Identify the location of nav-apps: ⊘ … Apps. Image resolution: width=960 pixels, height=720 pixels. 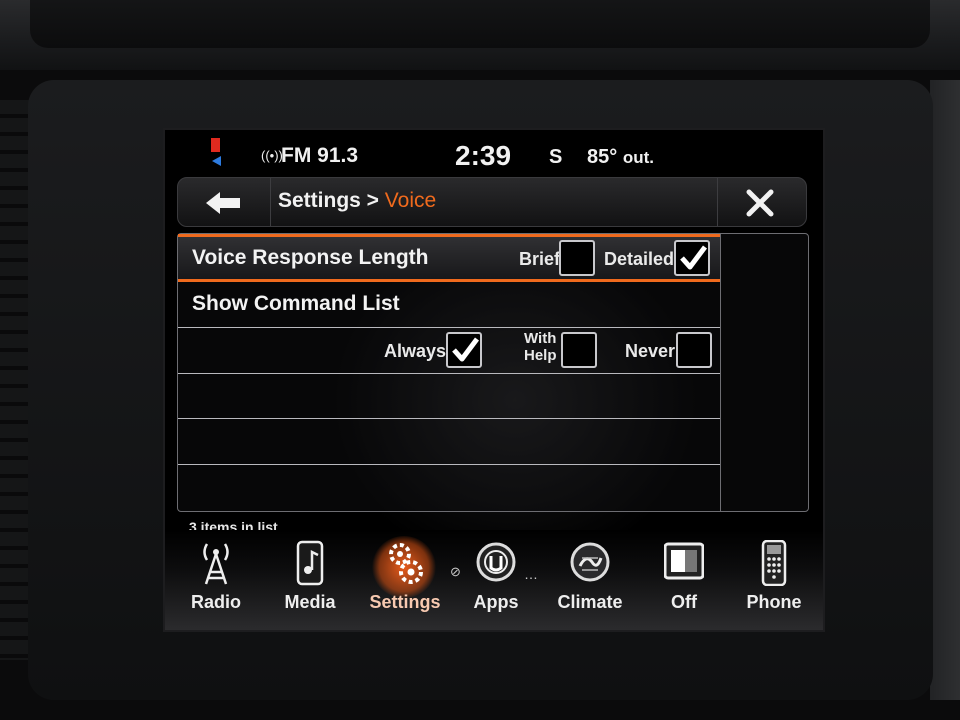
(496, 575).